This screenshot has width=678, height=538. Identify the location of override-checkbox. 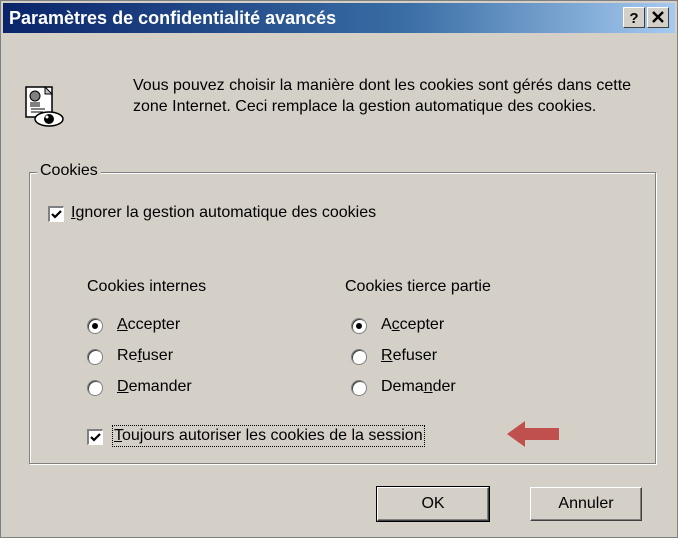
(56, 214).